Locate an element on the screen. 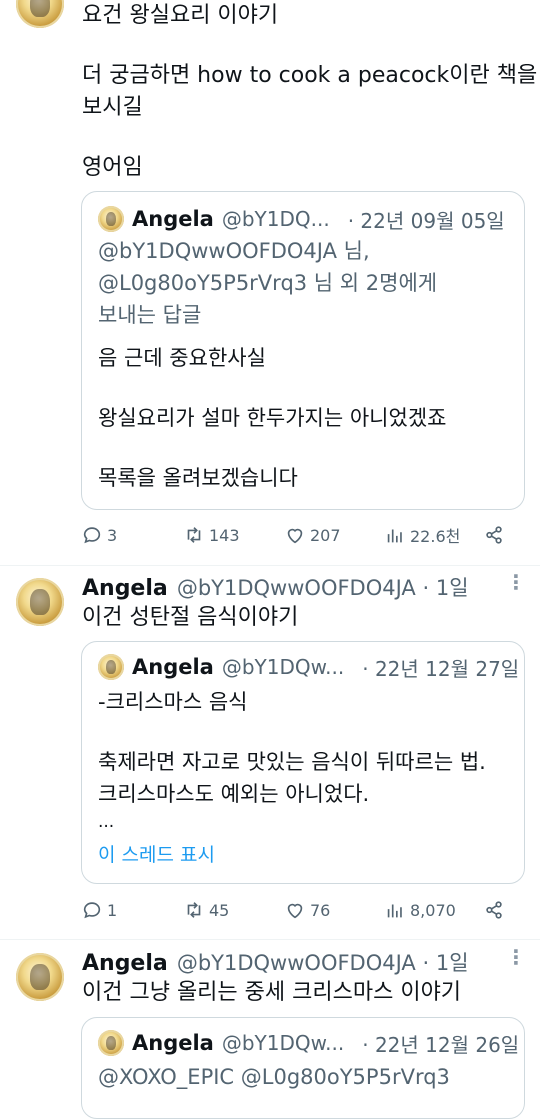 The image size is (540, 1119). tweet-actions: 3 143 207 22.6천 is located at coordinates (301, 535).